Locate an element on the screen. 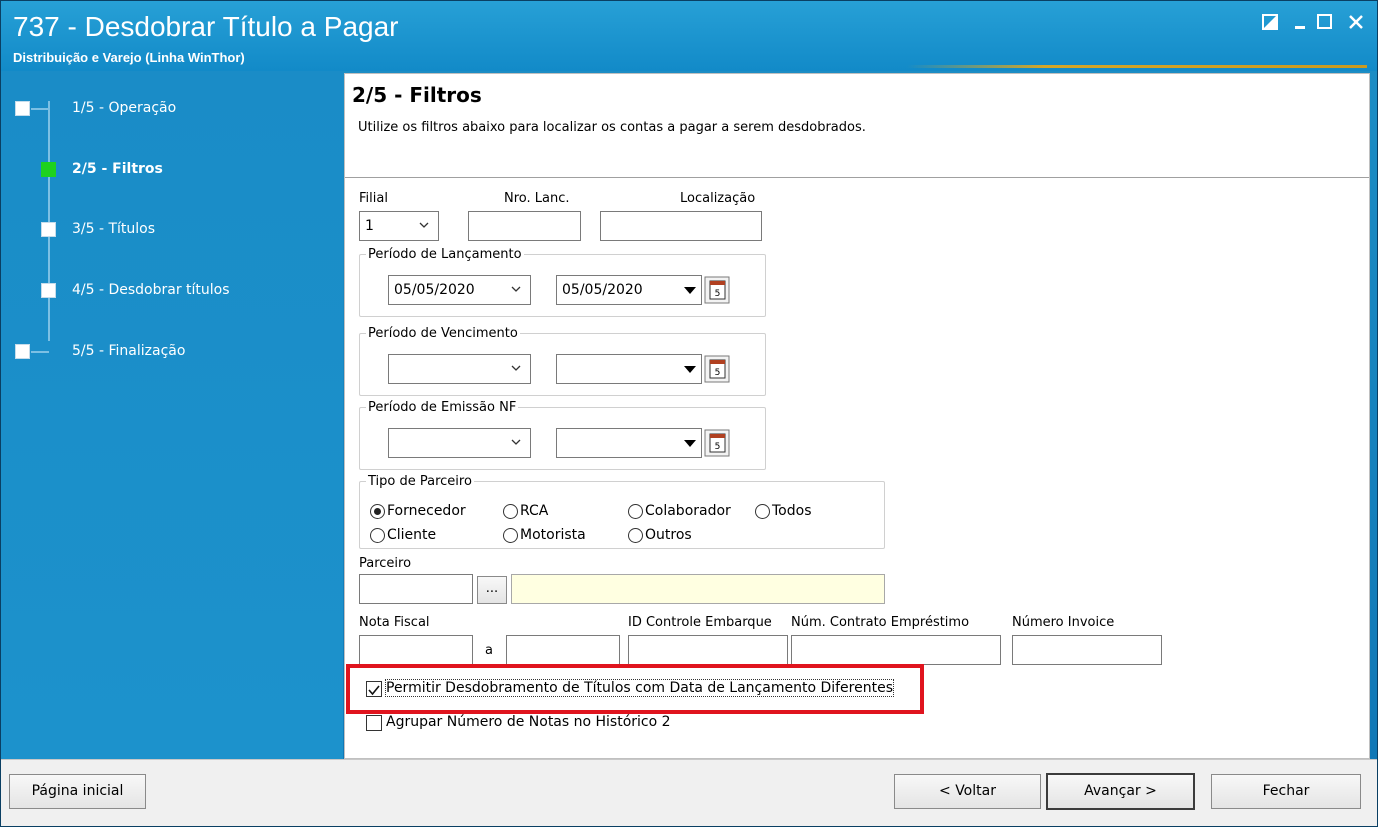  periodo-emissao-legend: Período de Emissão NF is located at coordinates (442, 407).